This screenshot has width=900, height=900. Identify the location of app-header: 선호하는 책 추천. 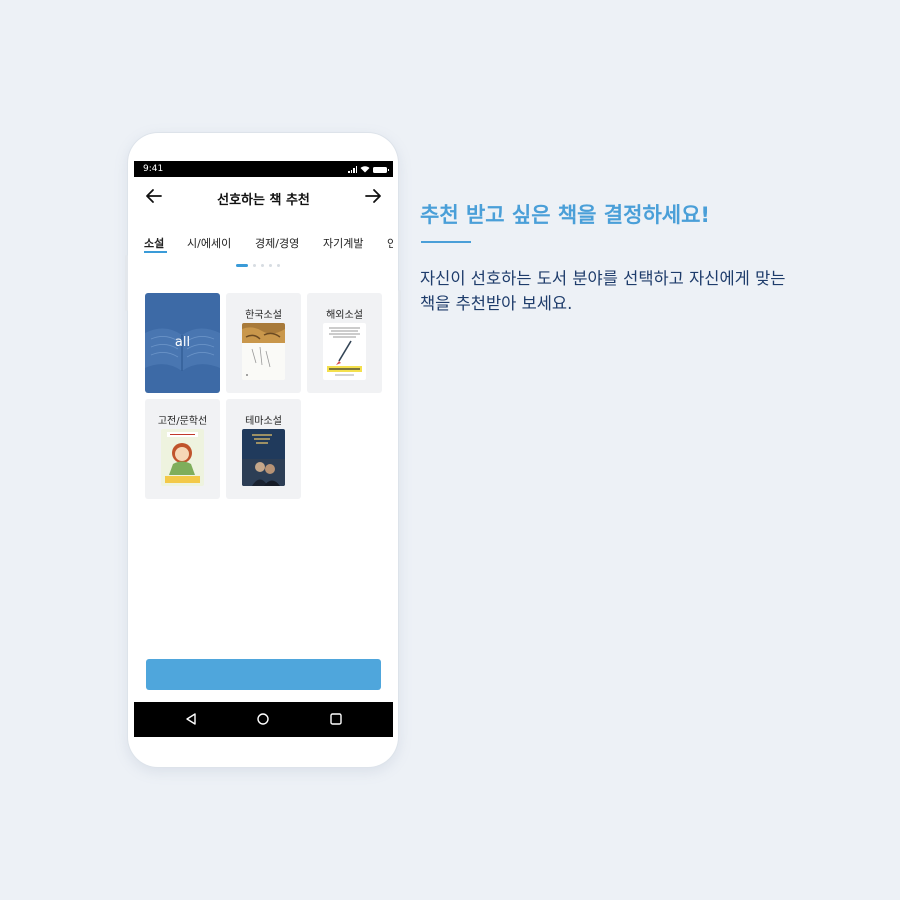
(263, 196).